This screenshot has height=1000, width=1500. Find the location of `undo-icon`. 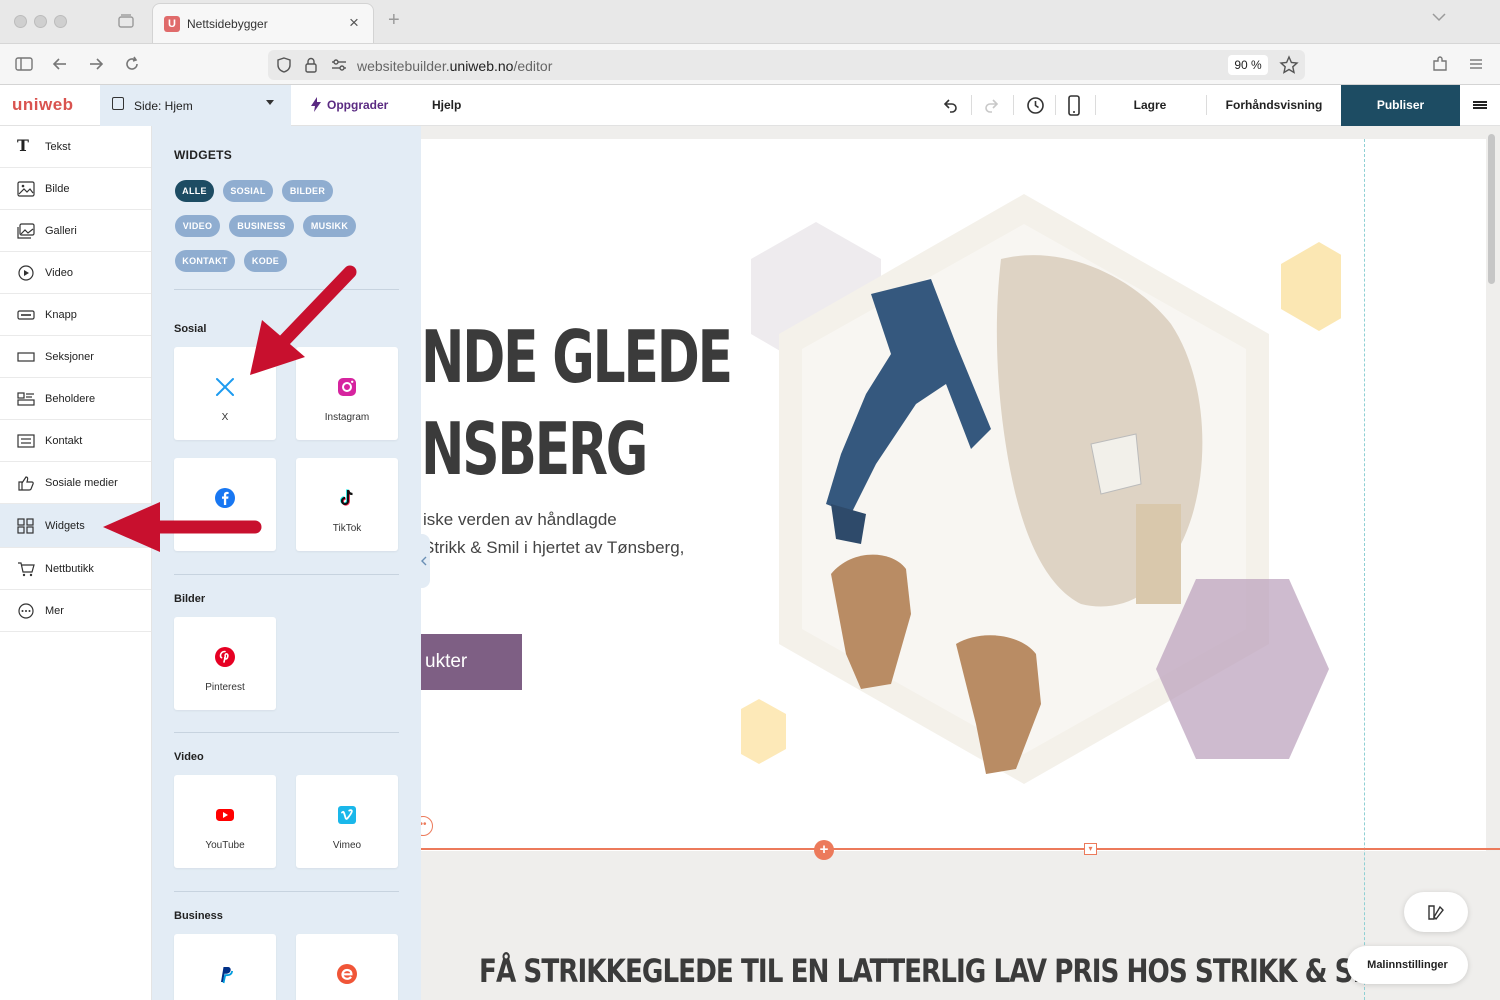

undo-icon is located at coordinates (950, 106).